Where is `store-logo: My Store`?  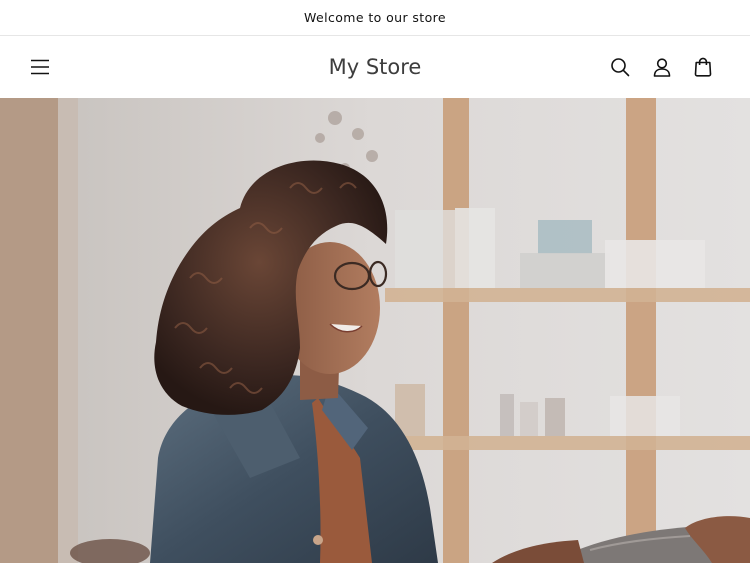
store-logo: My Store is located at coordinates (375, 67).